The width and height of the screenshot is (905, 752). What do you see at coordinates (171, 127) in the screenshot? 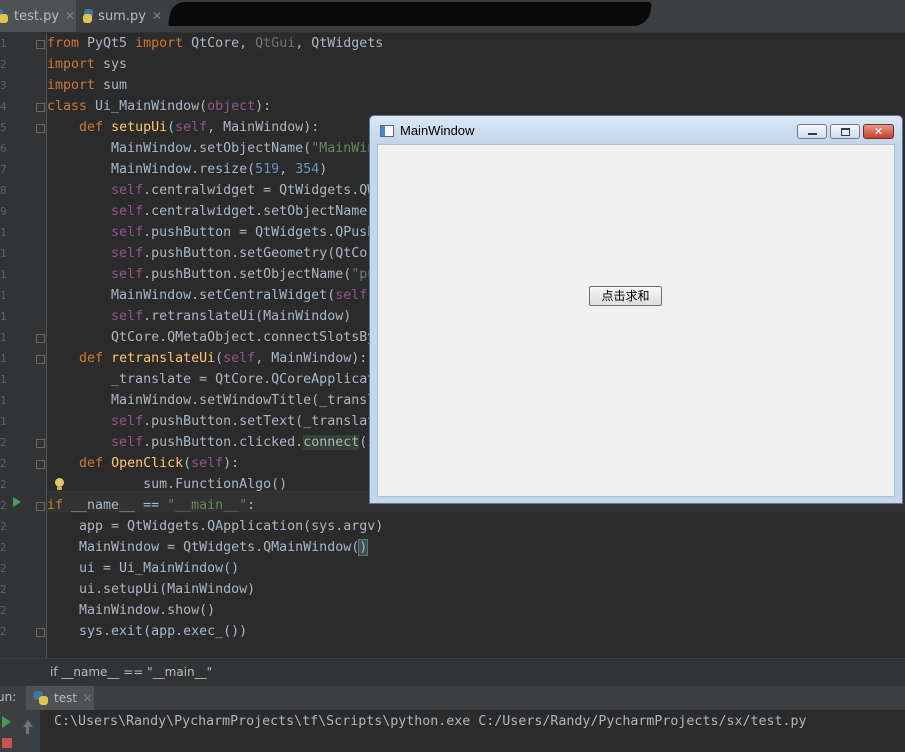
I see `code-token: (` at bounding box center [171, 127].